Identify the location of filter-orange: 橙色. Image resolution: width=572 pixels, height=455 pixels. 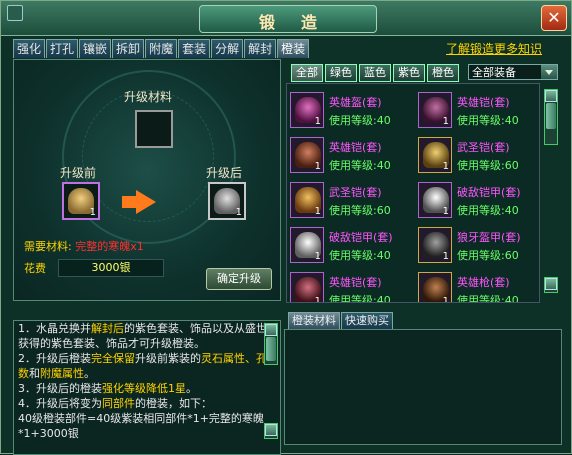
(443, 73).